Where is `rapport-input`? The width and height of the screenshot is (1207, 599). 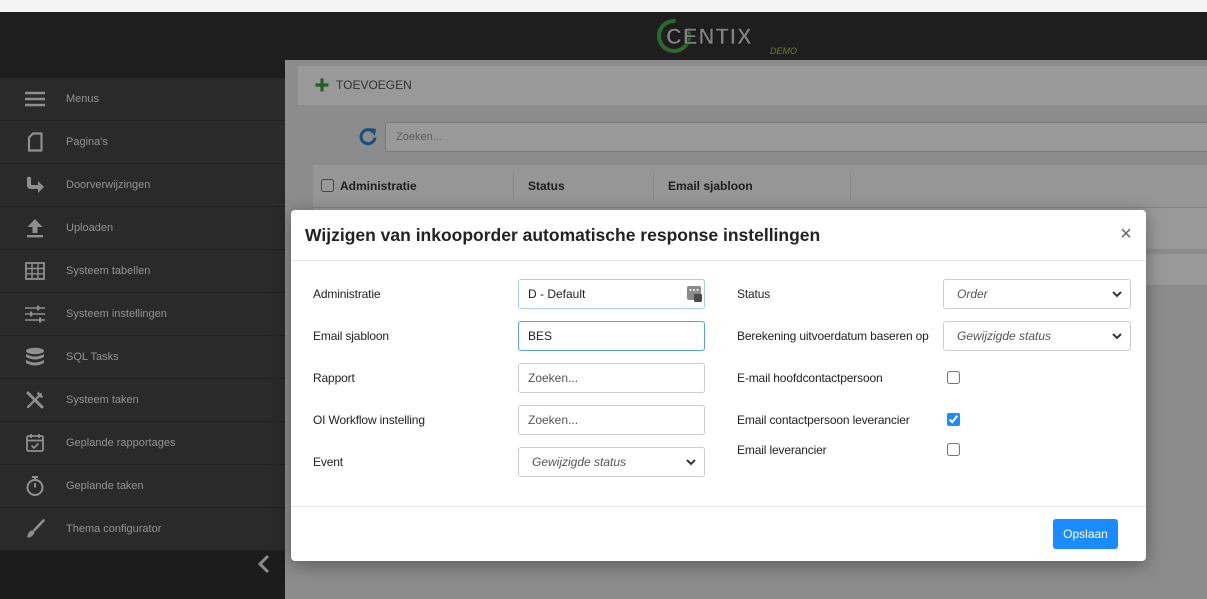
rapport-input is located at coordinates (611, 378).